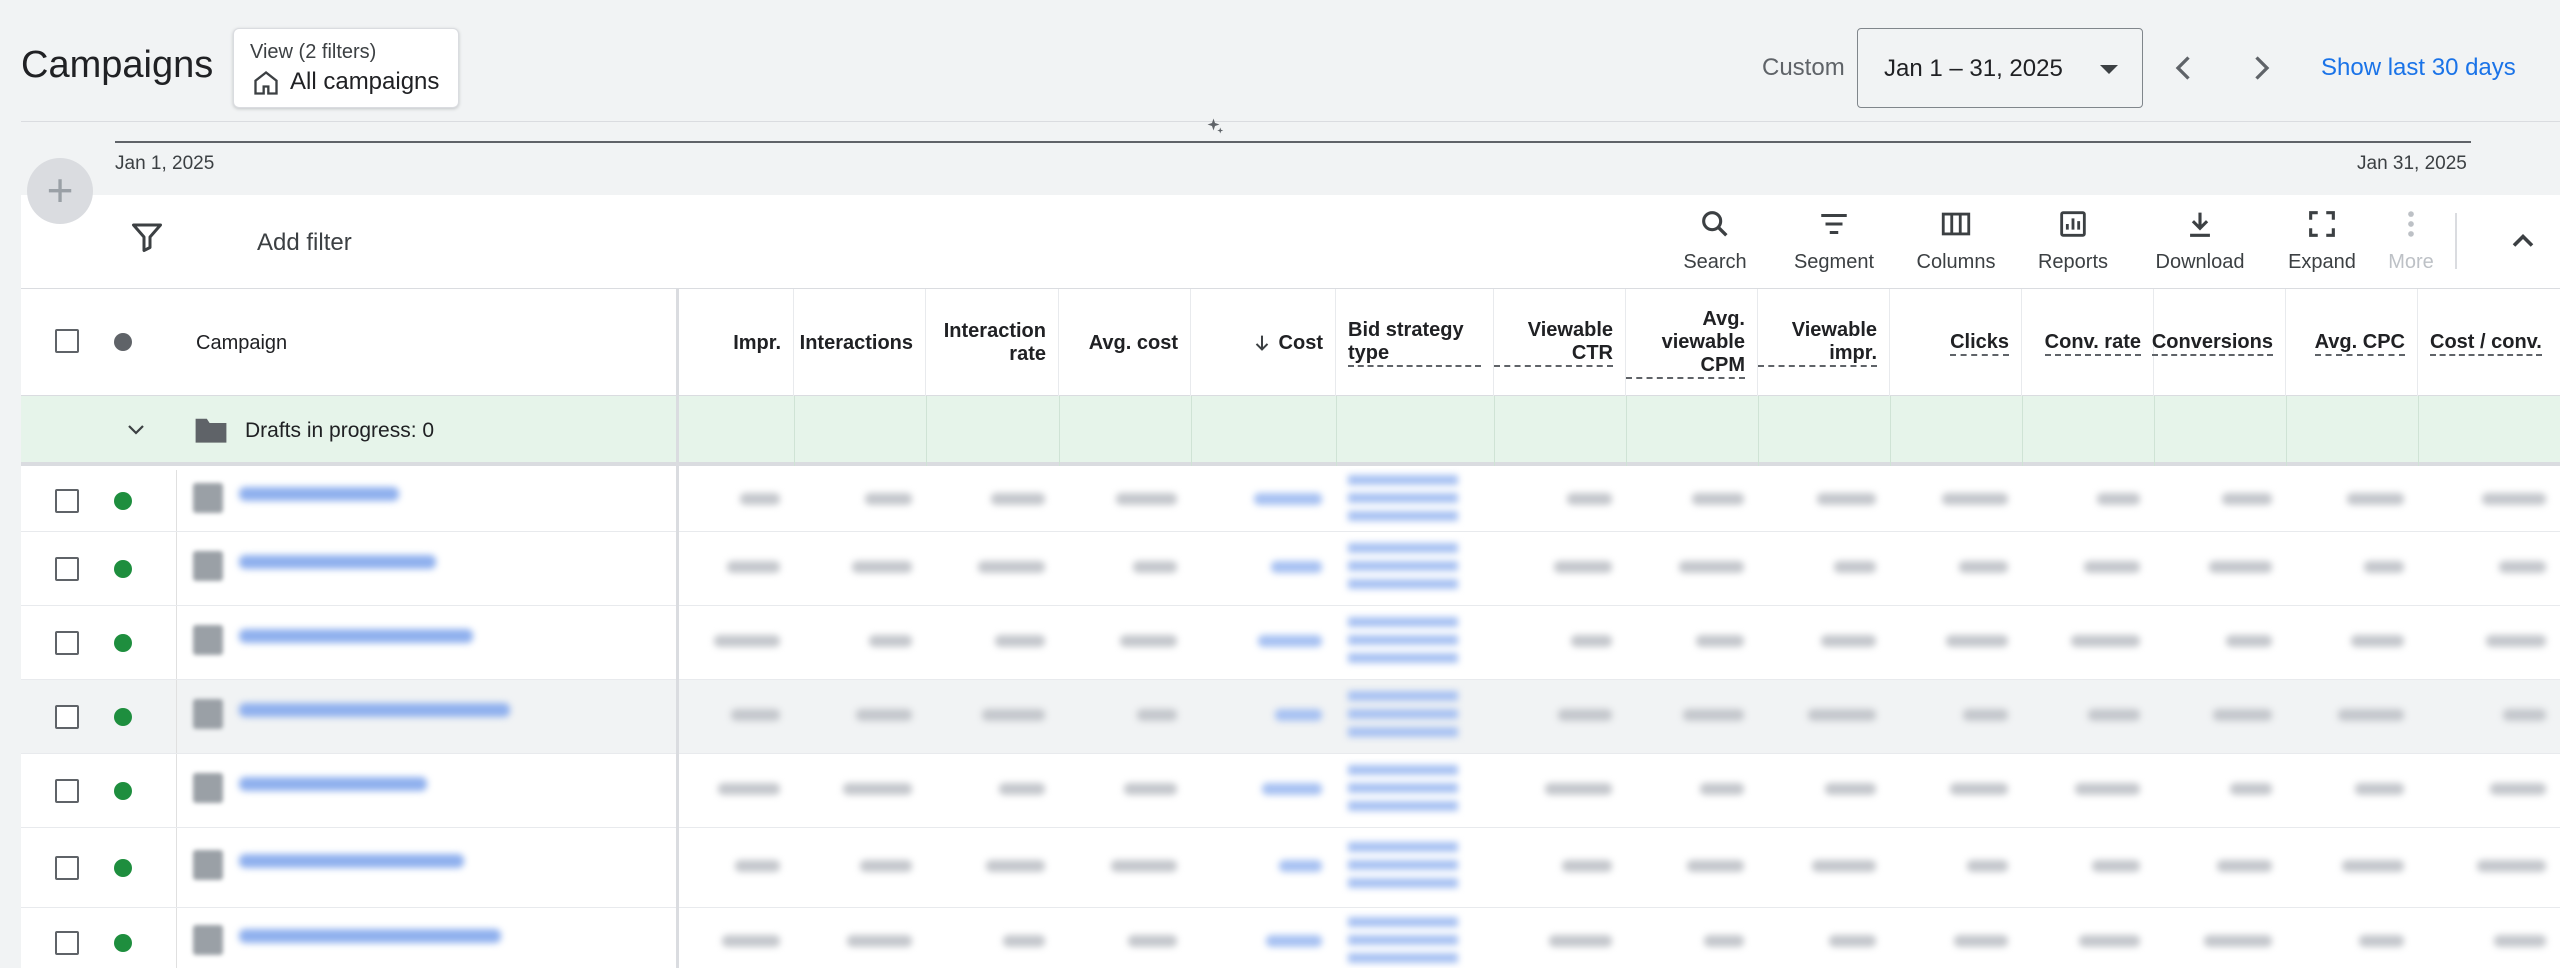  I want to click on toolbar-segment-button: Segment, so click(1834, 240).